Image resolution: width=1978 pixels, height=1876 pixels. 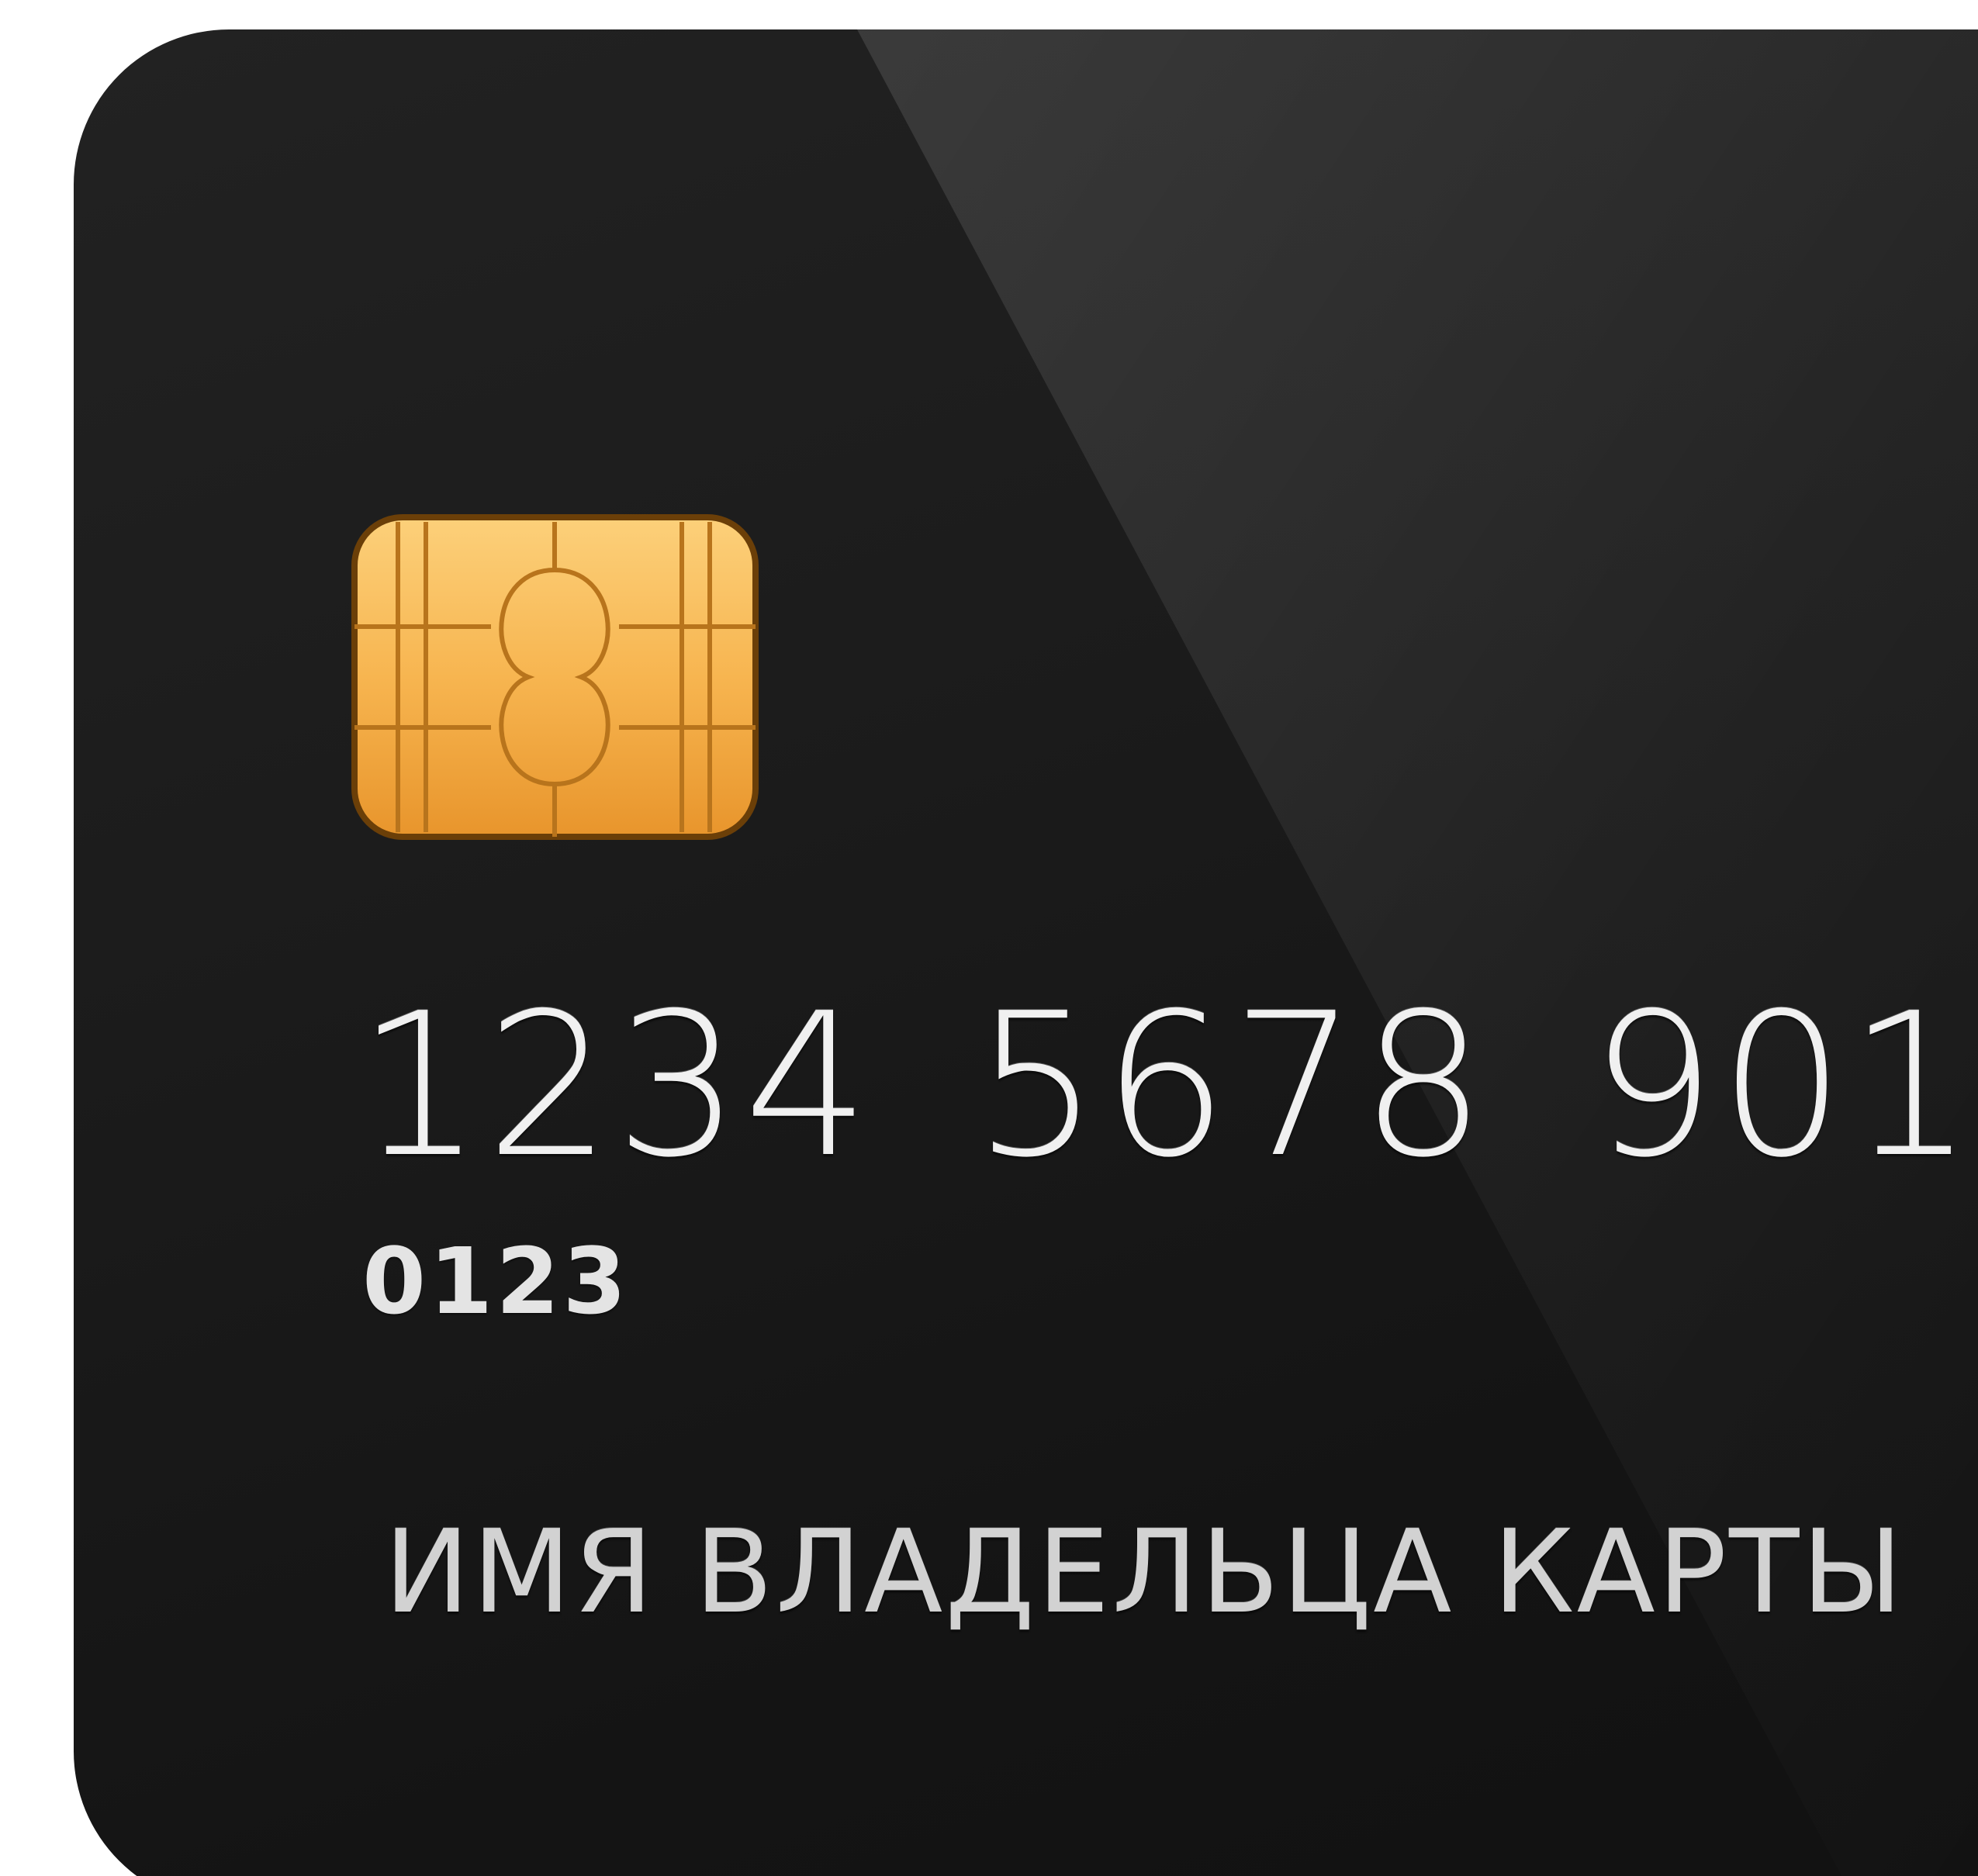 What do you see at coordinates (1231, 1086) in the screenshot?
I see `card-number-group-2: 5678` at bounding box center [1231, 1086].